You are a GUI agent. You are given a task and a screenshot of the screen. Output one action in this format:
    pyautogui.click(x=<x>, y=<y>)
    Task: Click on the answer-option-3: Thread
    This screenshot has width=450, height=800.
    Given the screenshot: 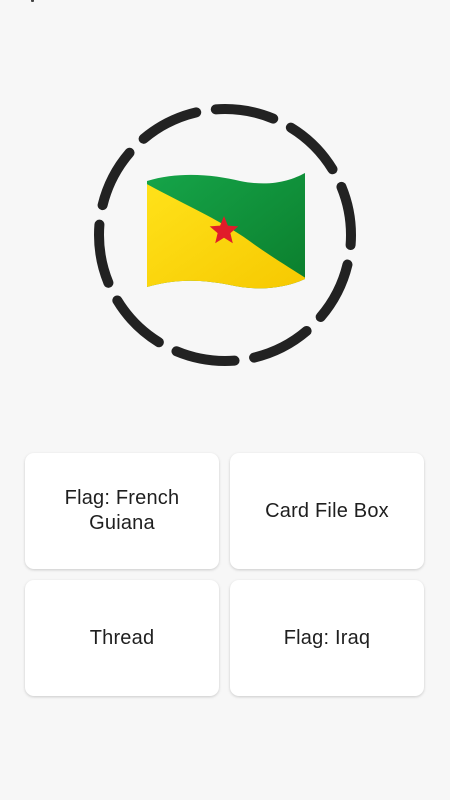 What is the action you would take?
    pyautogui.click(x=122, y=638)
    